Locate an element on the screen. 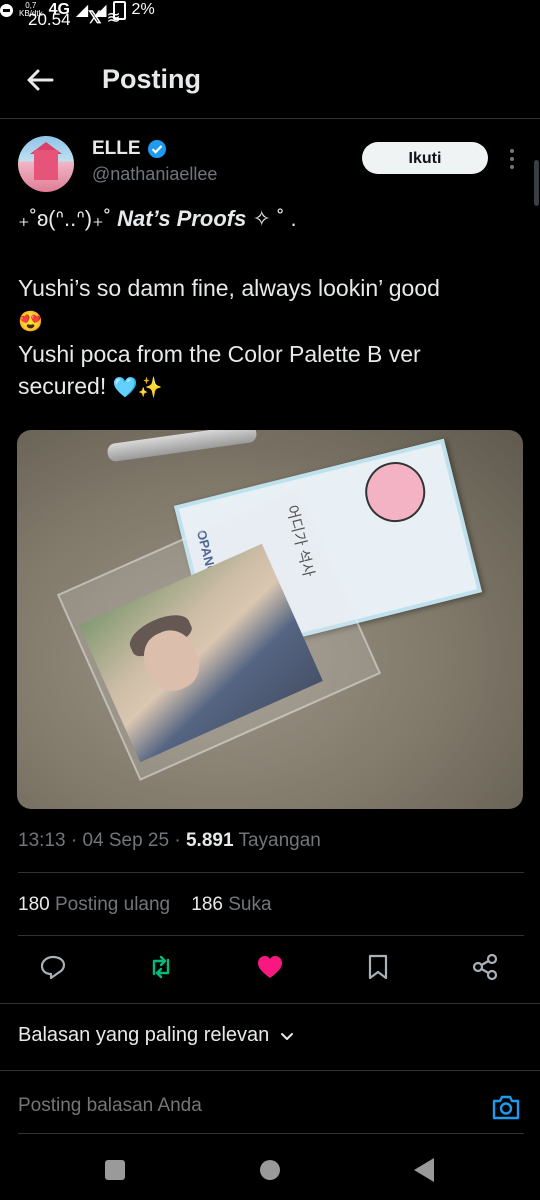  tweet-meta: 13:13 · 04 Sep 25 · 5.891 Tayangan is located at coordinates (169, 840).